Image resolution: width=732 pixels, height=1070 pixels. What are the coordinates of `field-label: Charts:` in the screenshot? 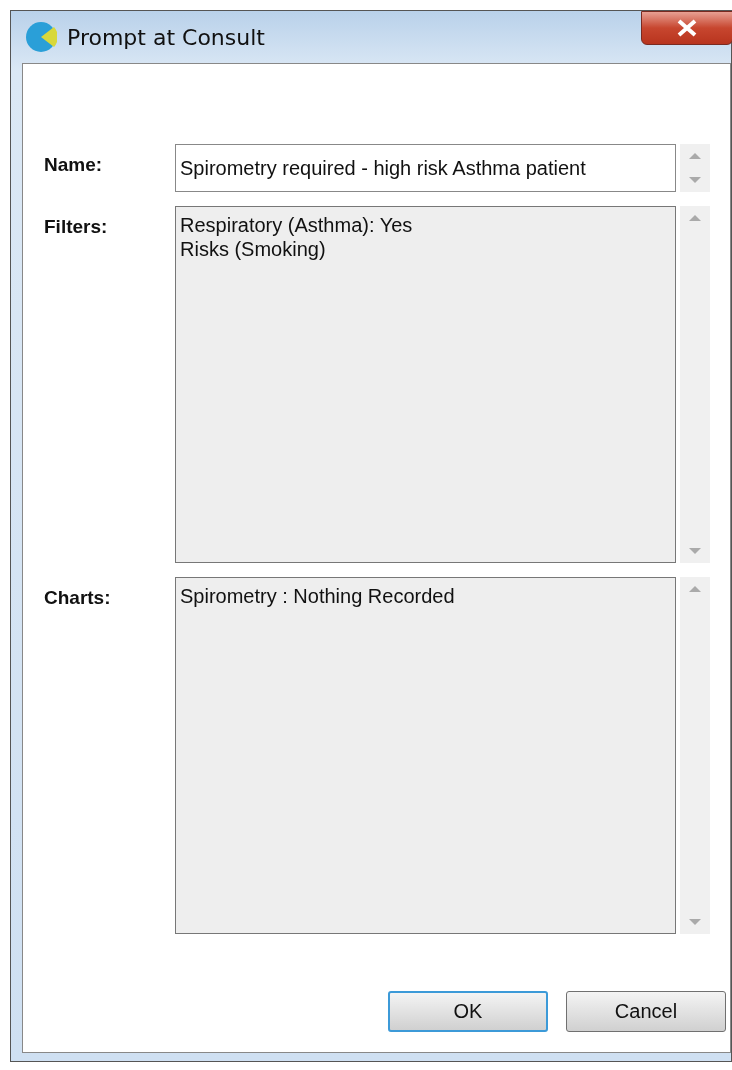 It's located at (78, 598).